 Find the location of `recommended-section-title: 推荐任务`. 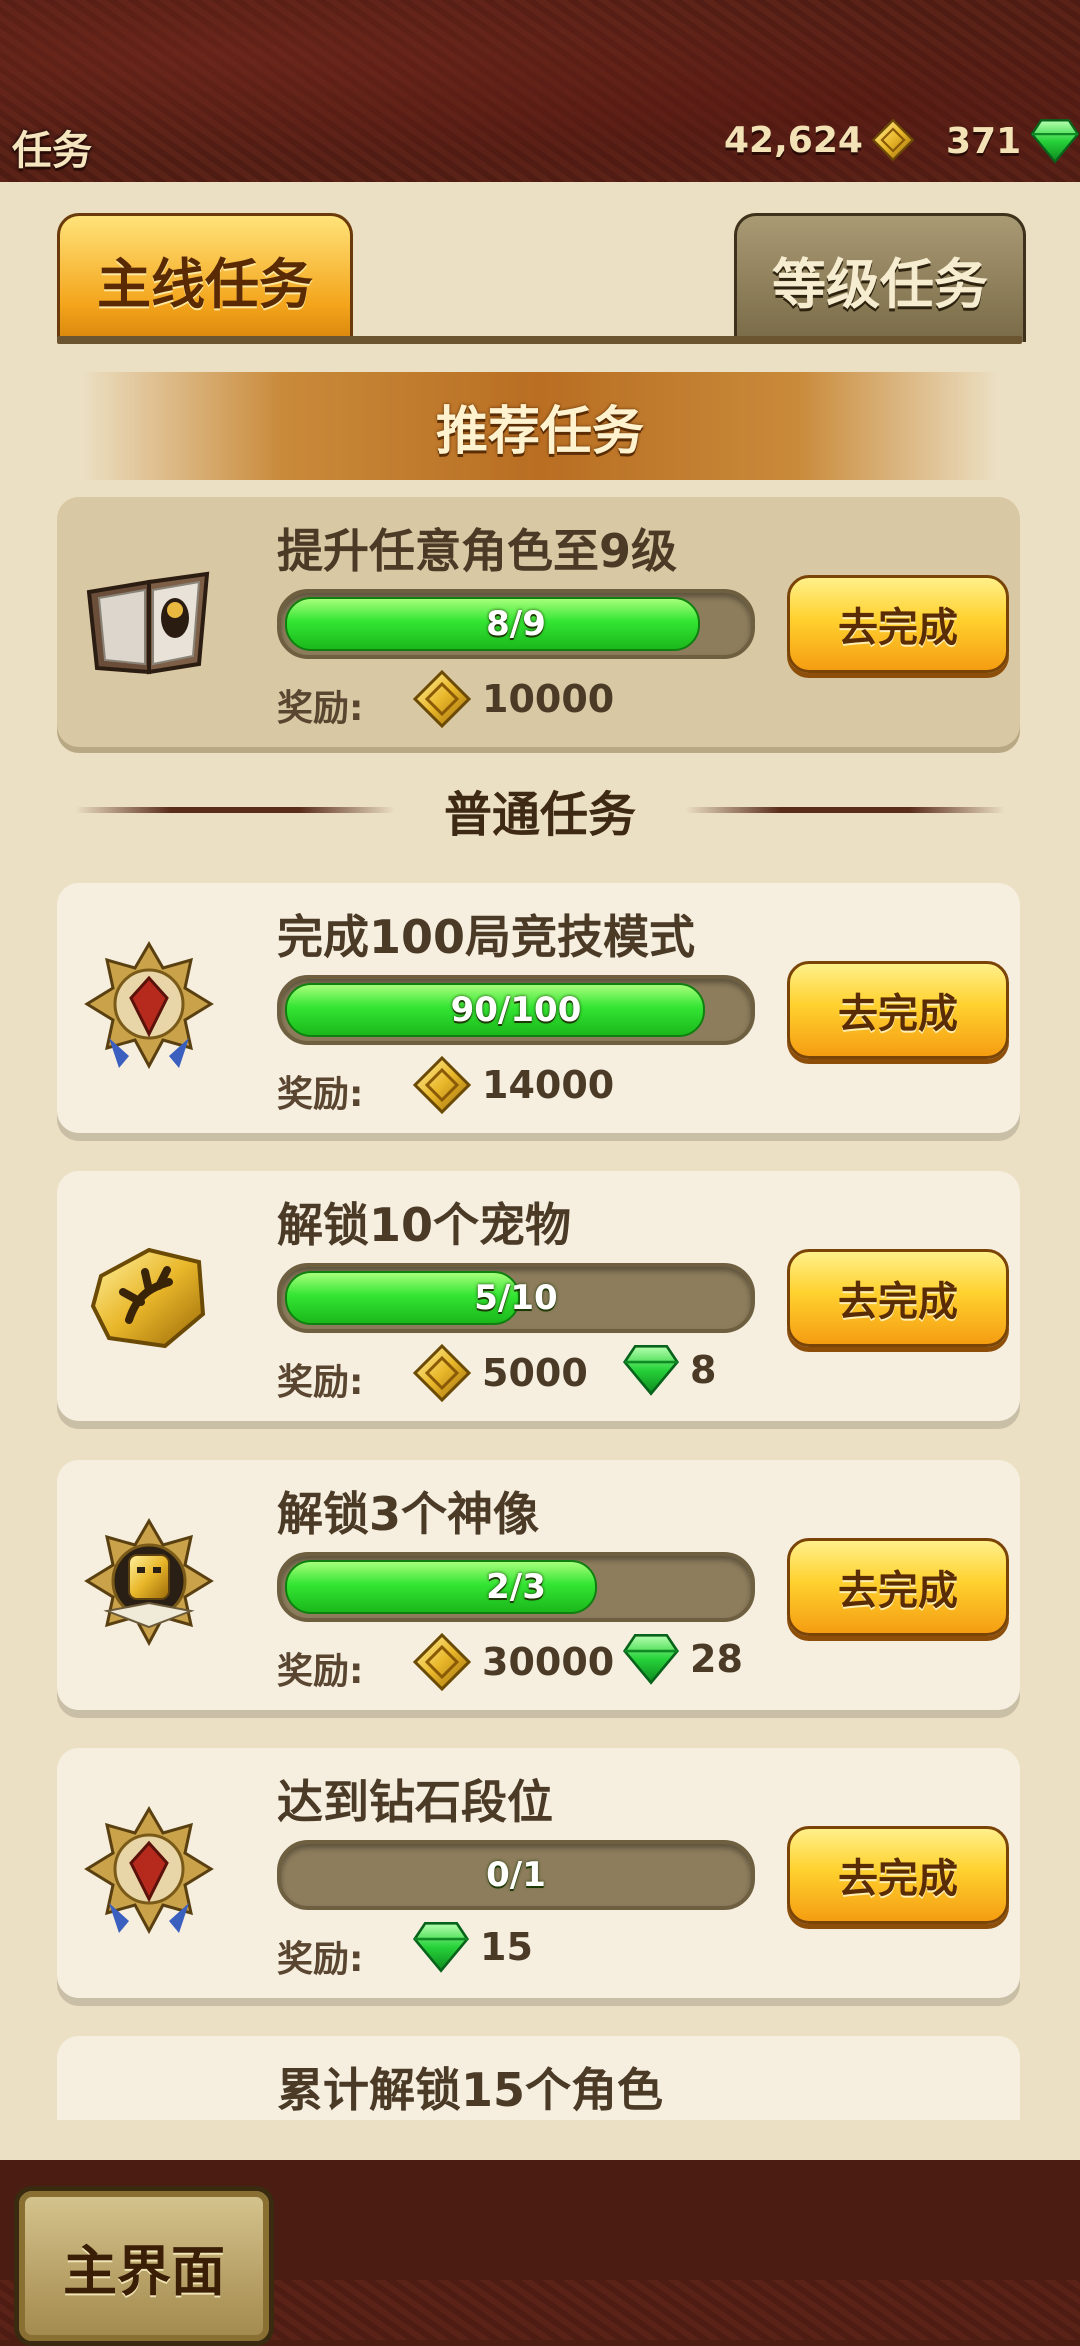

recommended-section-title: 推荐任务 is located at coordinates (540, 426).